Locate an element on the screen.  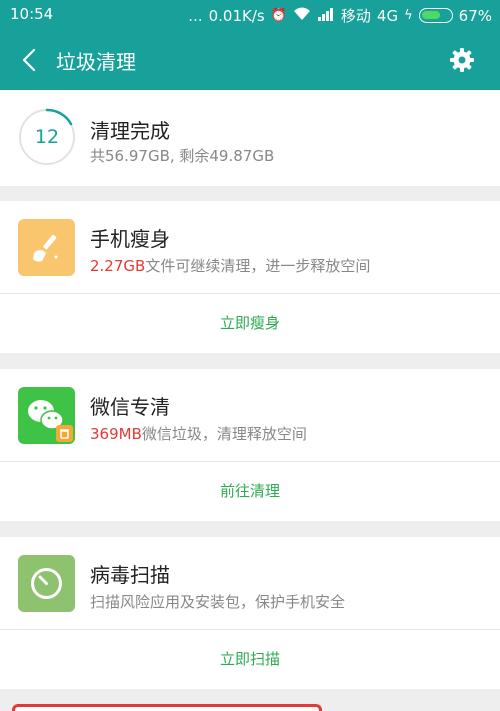
battery-icon is located at coordinates (435, 15).